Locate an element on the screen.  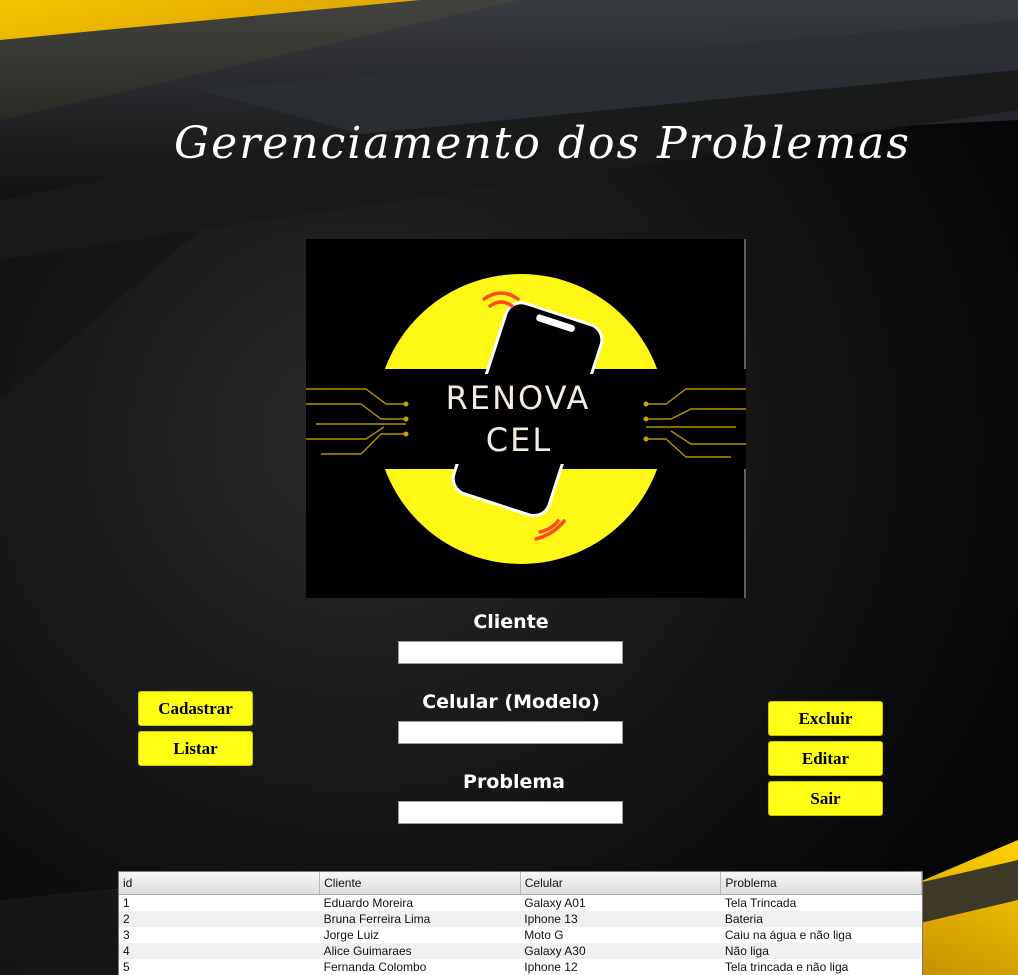
cell-cliente: Eduardo Moreira is located at coordinates (368, 903).